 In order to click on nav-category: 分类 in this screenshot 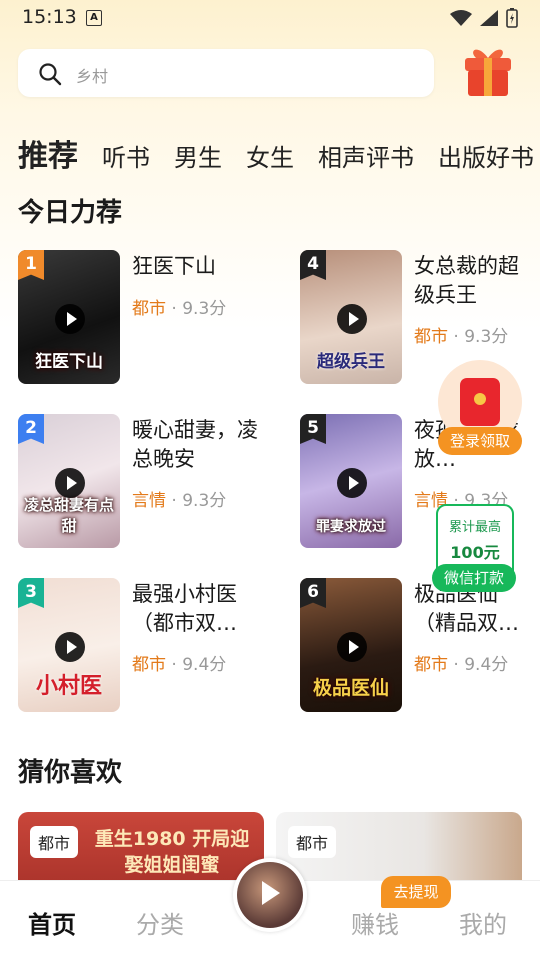, I will do `click(160, 922)`.